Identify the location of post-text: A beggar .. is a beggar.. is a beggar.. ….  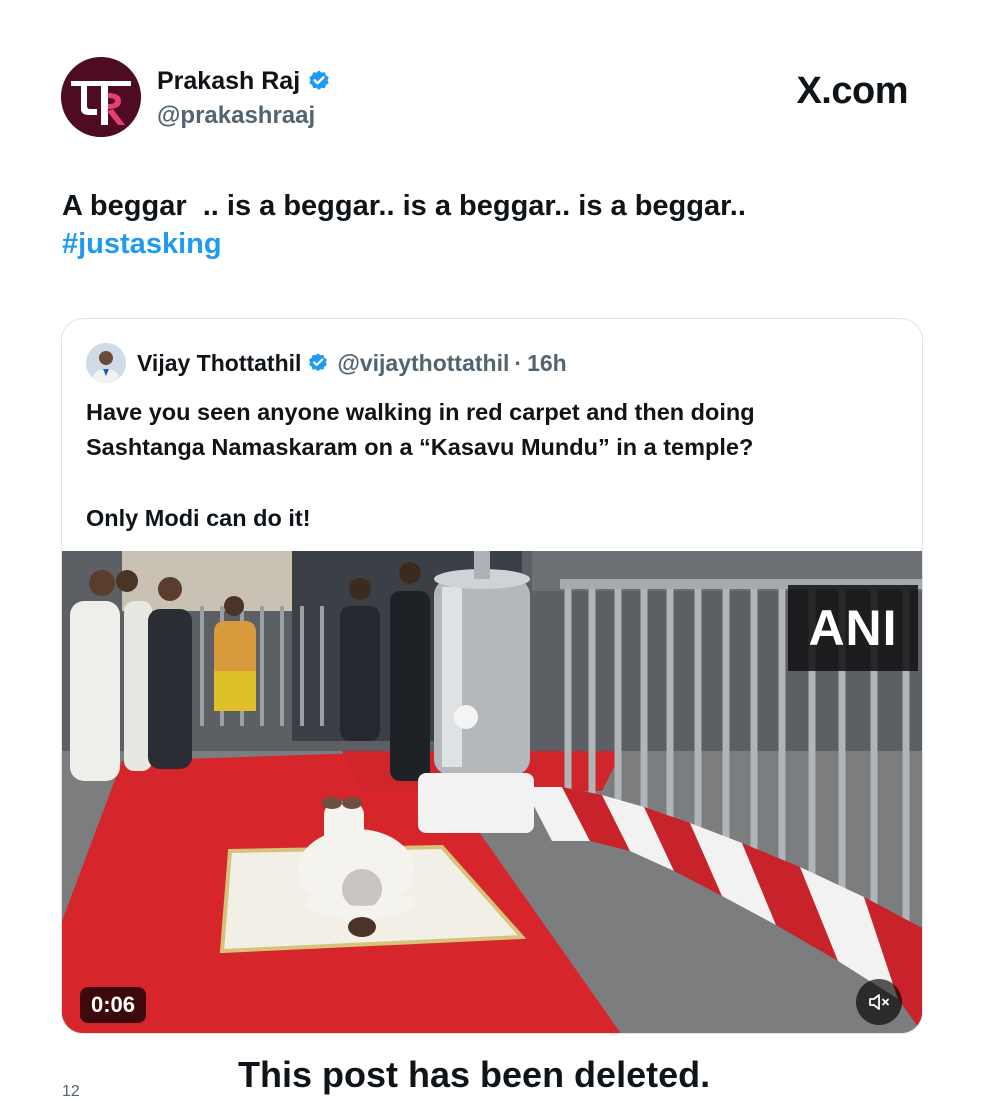
(492, 225).